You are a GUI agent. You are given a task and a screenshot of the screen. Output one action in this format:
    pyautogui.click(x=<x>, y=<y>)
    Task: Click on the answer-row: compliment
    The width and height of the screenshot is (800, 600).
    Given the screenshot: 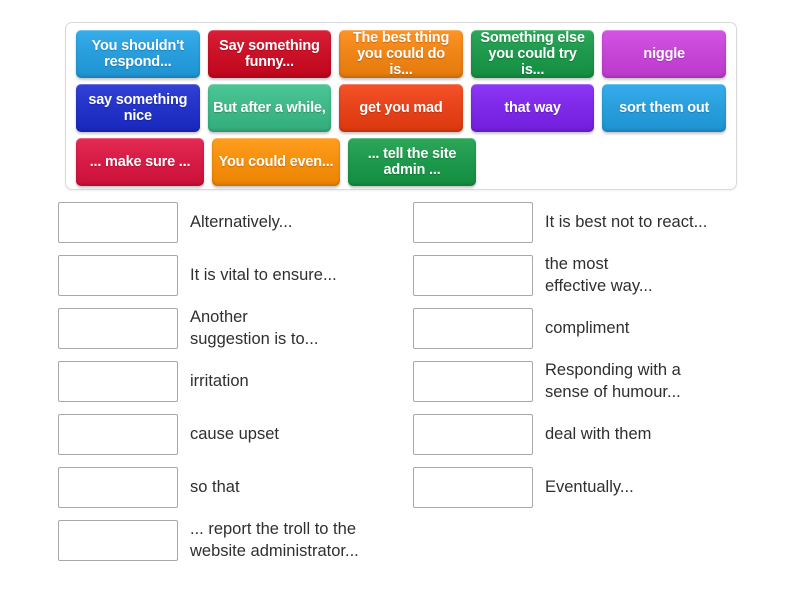 What is the action you would take?
    pyautogui.click(x=593, y=328)
    